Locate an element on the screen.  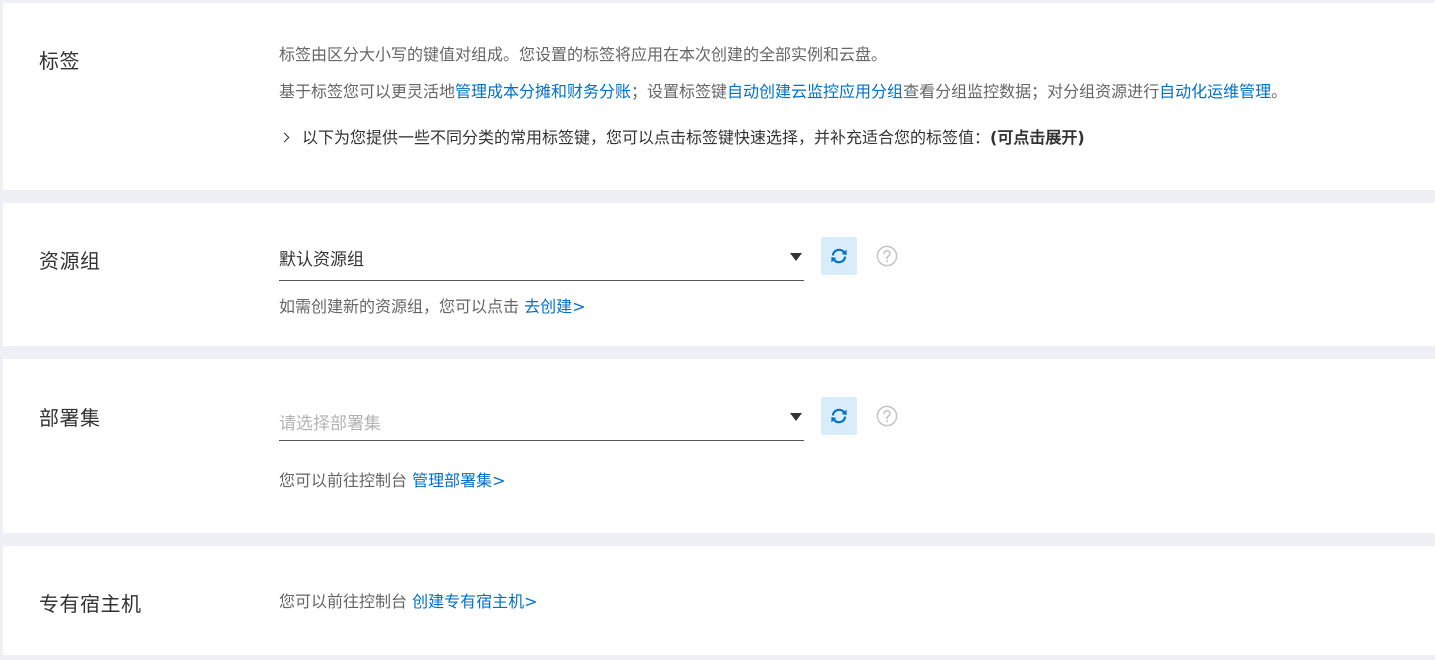
create-resource-group-link: 去创建> is located at coordinates (554, 306).